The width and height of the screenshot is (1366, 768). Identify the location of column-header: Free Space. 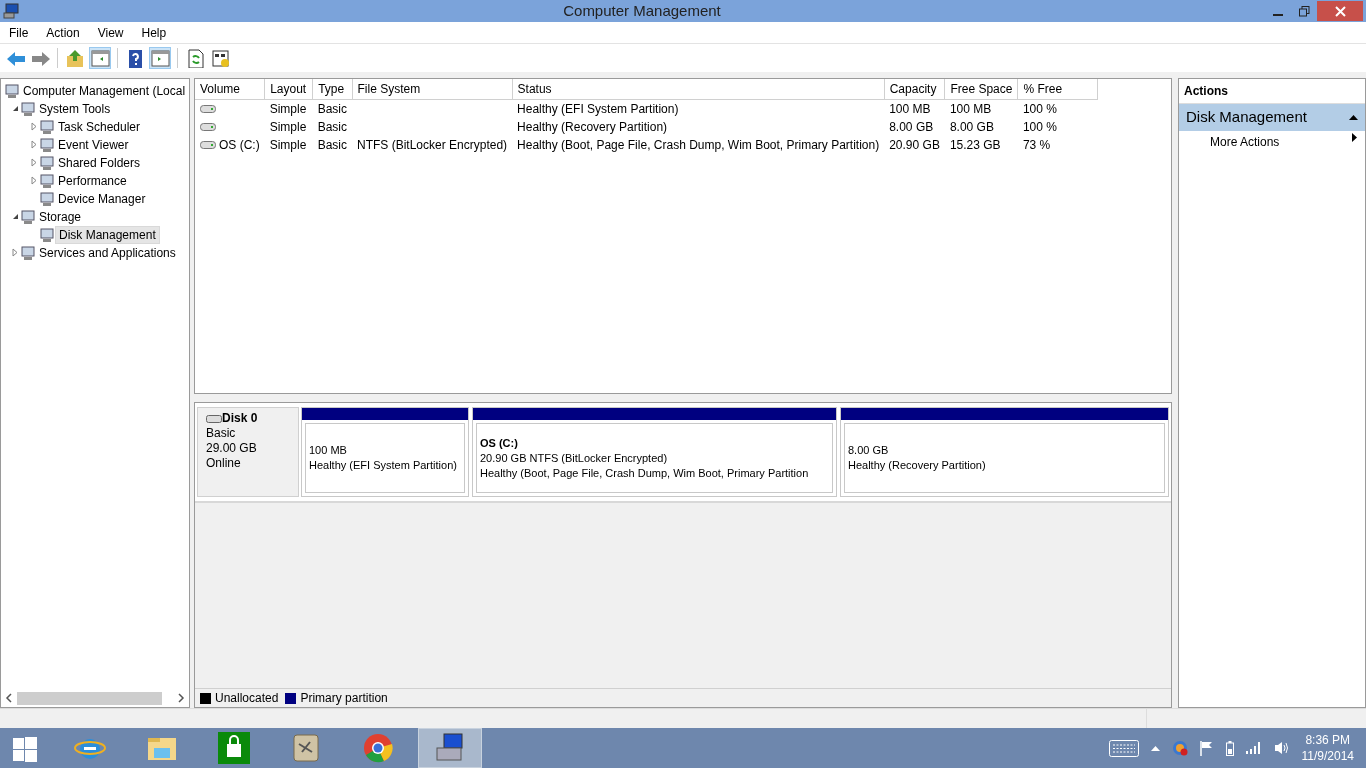
(981, 89).